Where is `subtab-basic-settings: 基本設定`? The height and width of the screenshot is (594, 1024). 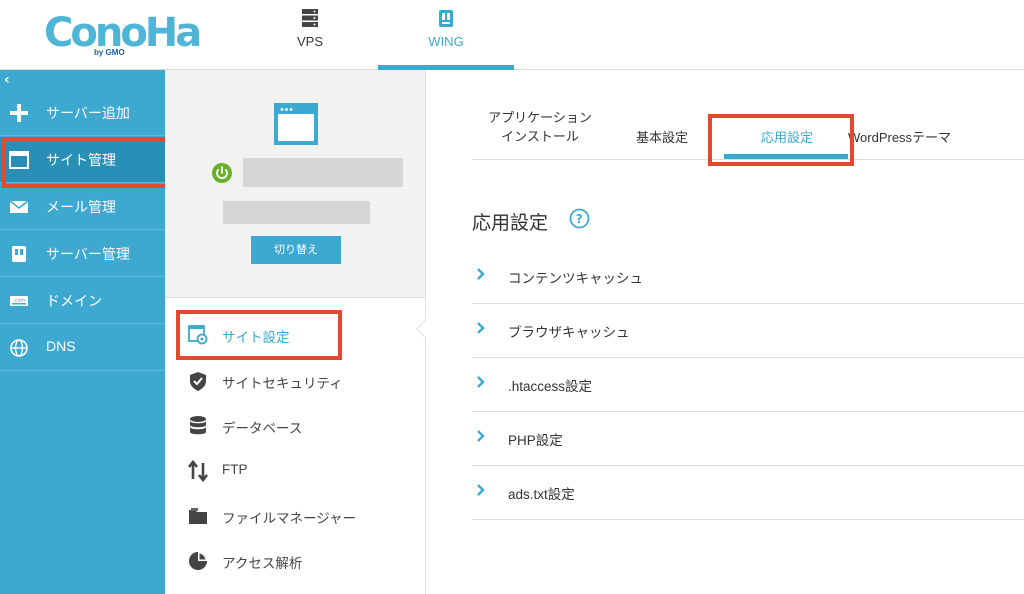 subtab-basic-settings: 基本設定 is located at coordinates (662, 137).